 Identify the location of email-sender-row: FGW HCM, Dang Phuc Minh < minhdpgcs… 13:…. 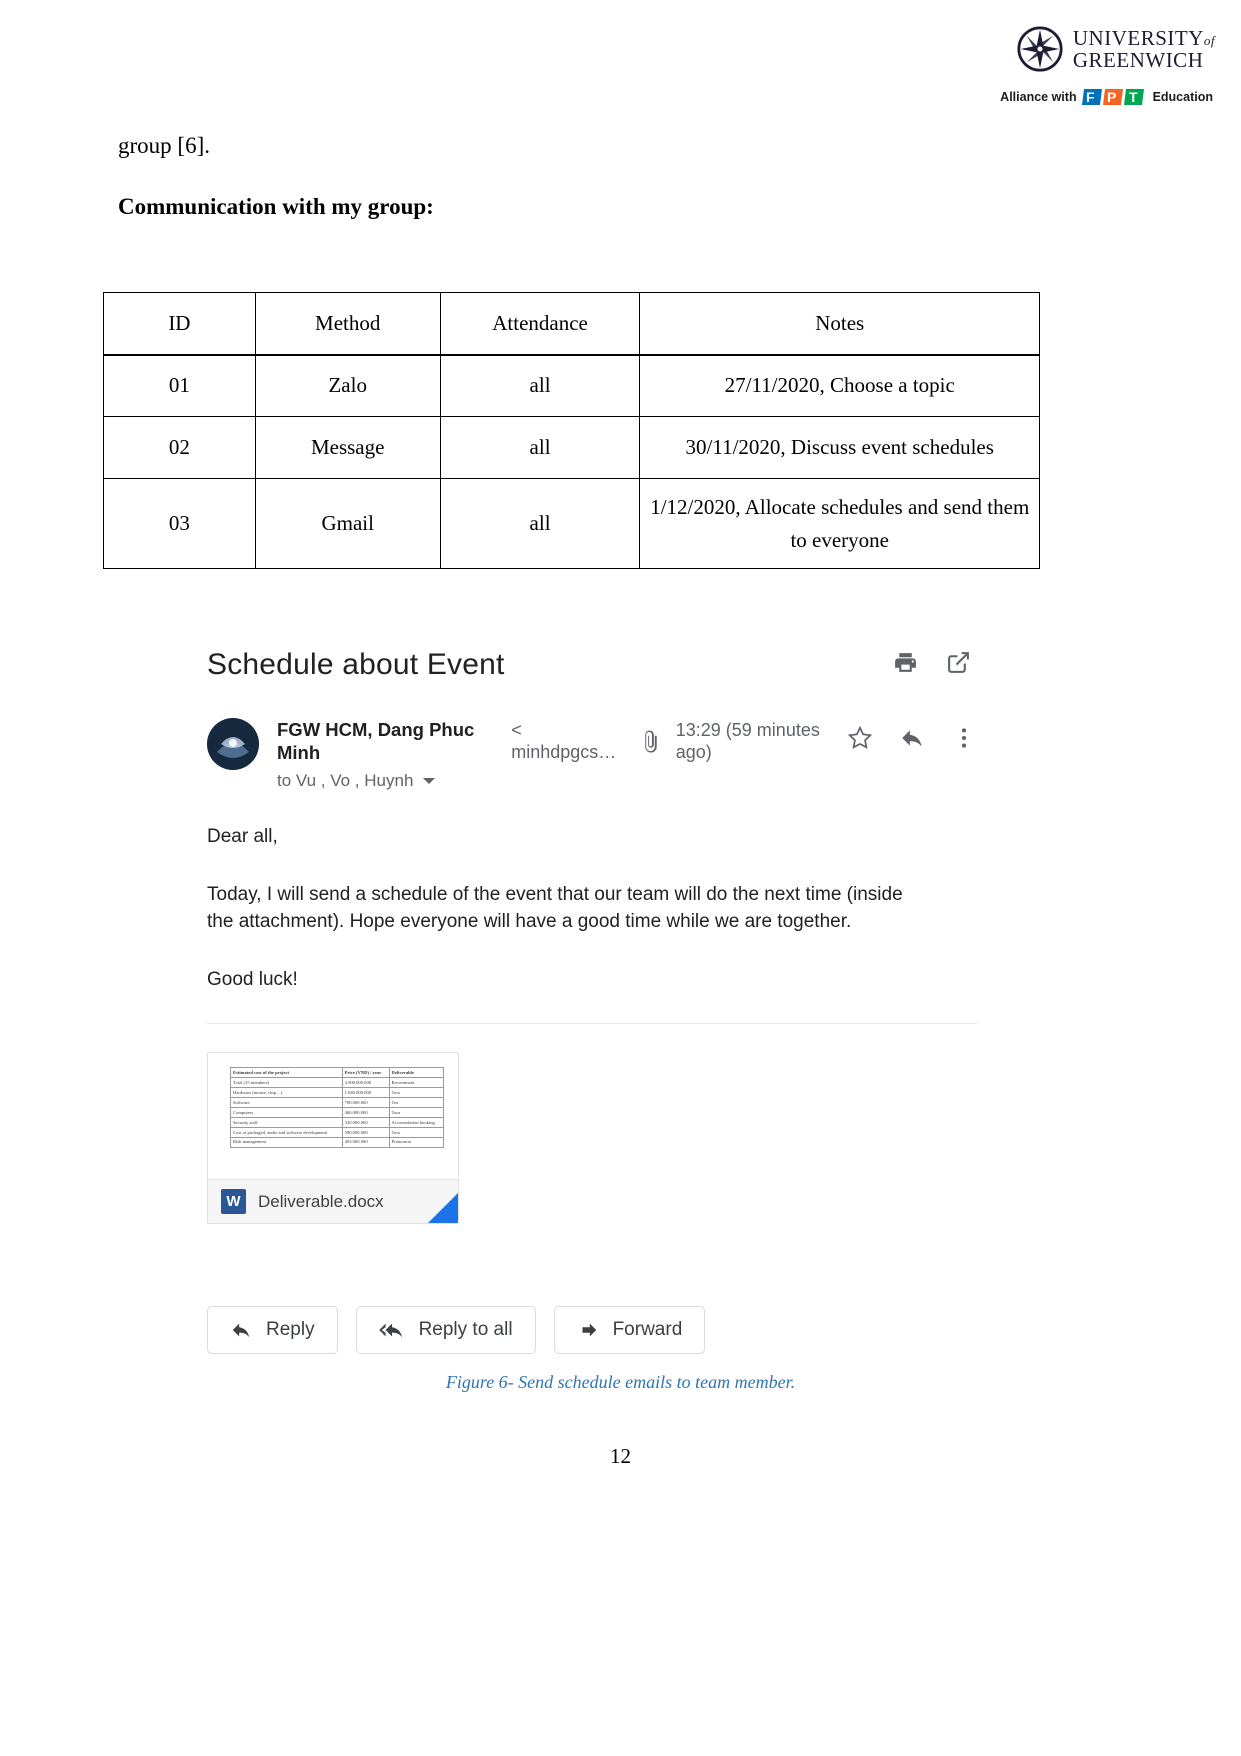
(607, 754).